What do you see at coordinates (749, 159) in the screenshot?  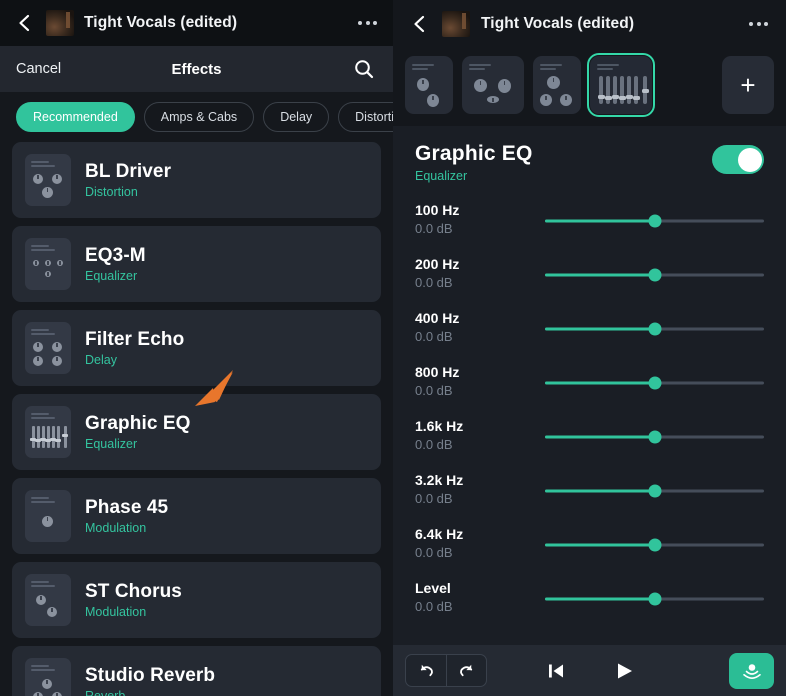 I see `toggle-knob` at bounding box center [749, 159].